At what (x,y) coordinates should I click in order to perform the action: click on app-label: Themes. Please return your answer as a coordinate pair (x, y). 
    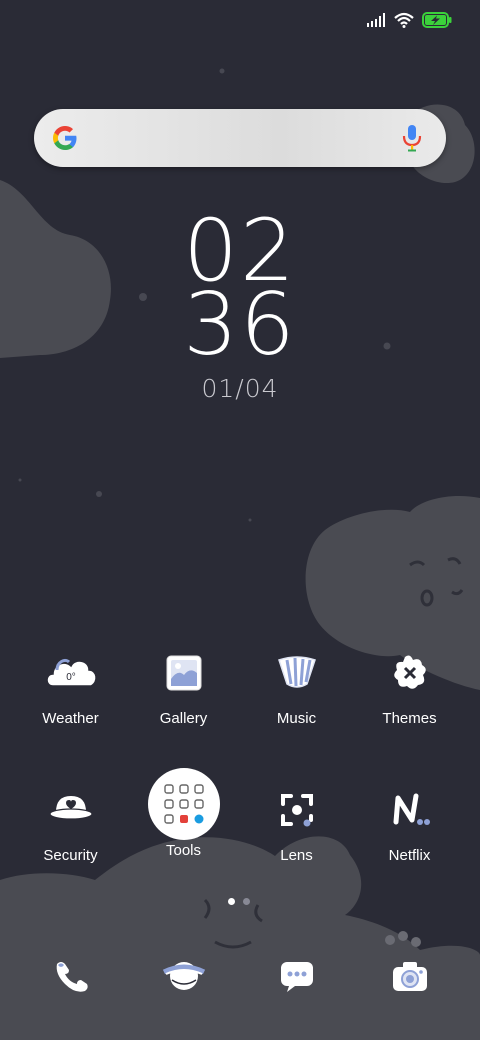
    Looking at the image, I should click on (409, 718).